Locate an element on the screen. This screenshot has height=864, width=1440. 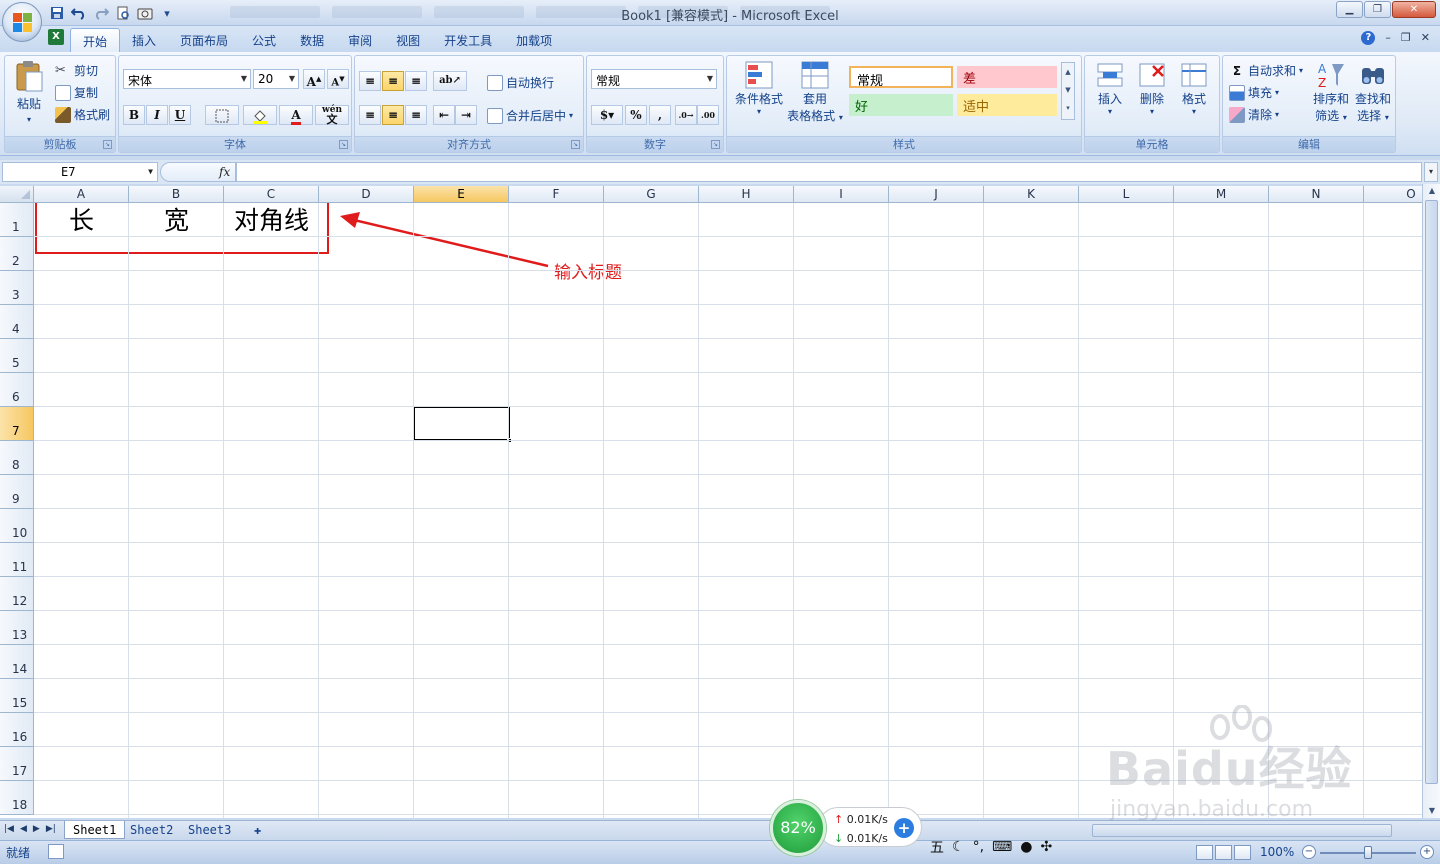
row-header: 9 is located at coordinates (17, 492).